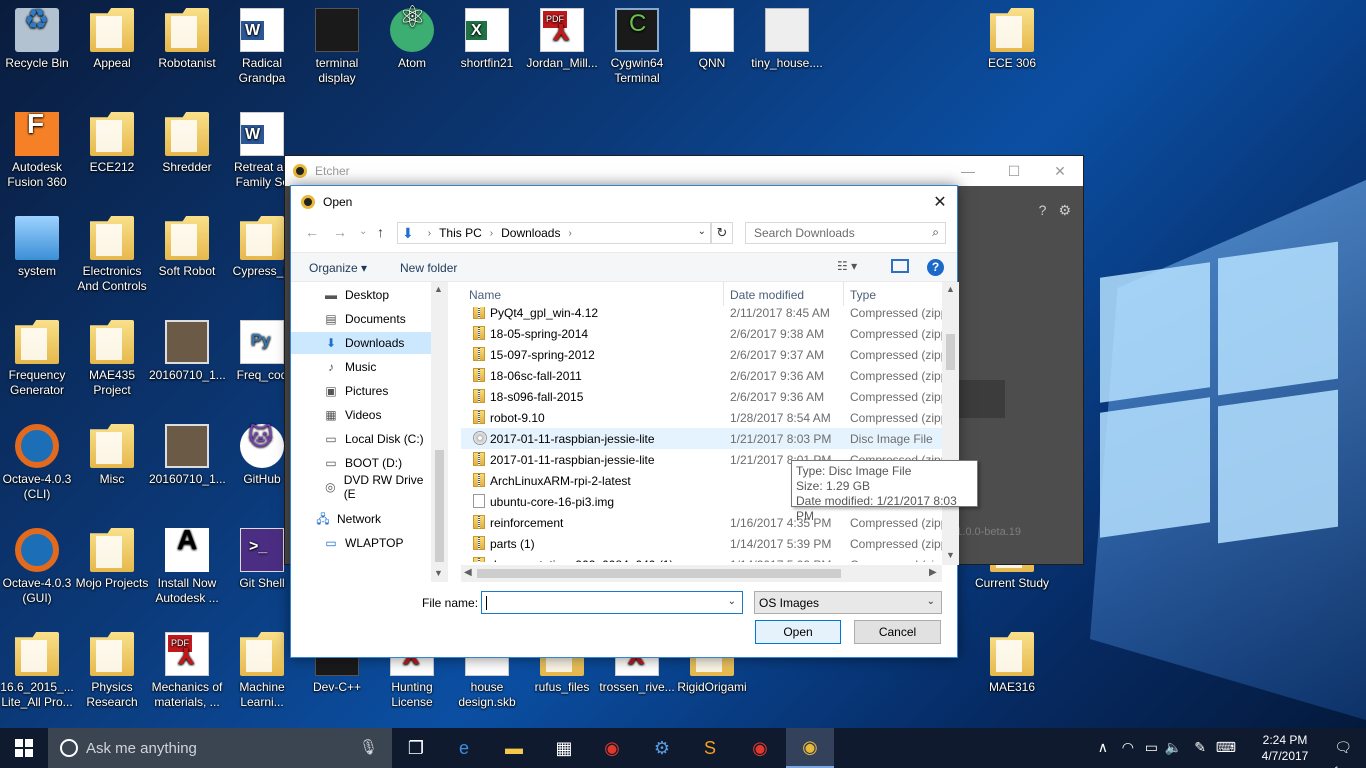  What do you see at coordinates (187, 247) in the screenshot?
I see `desktop-icon-soft-robot: Soft Robot` at bounding box center [187, 247].